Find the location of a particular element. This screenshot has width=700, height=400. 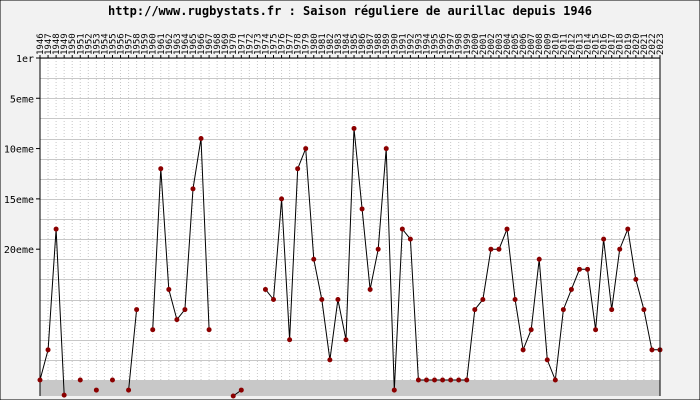

x-tick-label: 2023 is located at coordinates (661, 44).